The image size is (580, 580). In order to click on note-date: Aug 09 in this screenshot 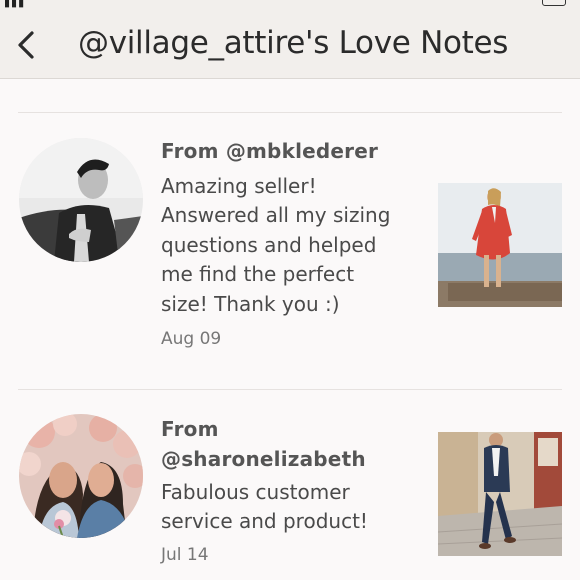, I will do `click(191, 339)`.